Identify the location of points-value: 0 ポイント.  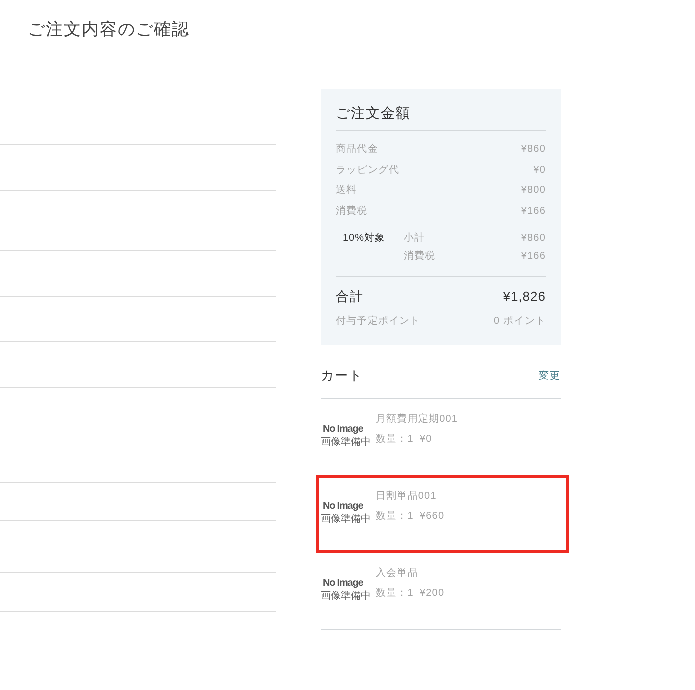
(520, 322).